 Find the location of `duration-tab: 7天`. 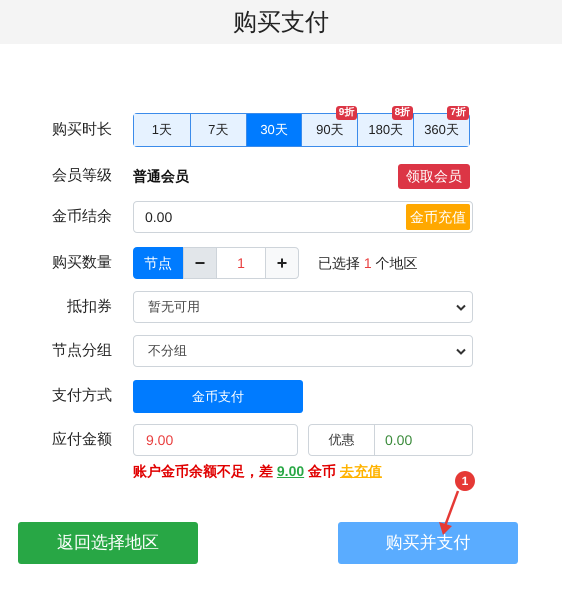

duration-tab: 7天 is located at coordinates (218, 130).